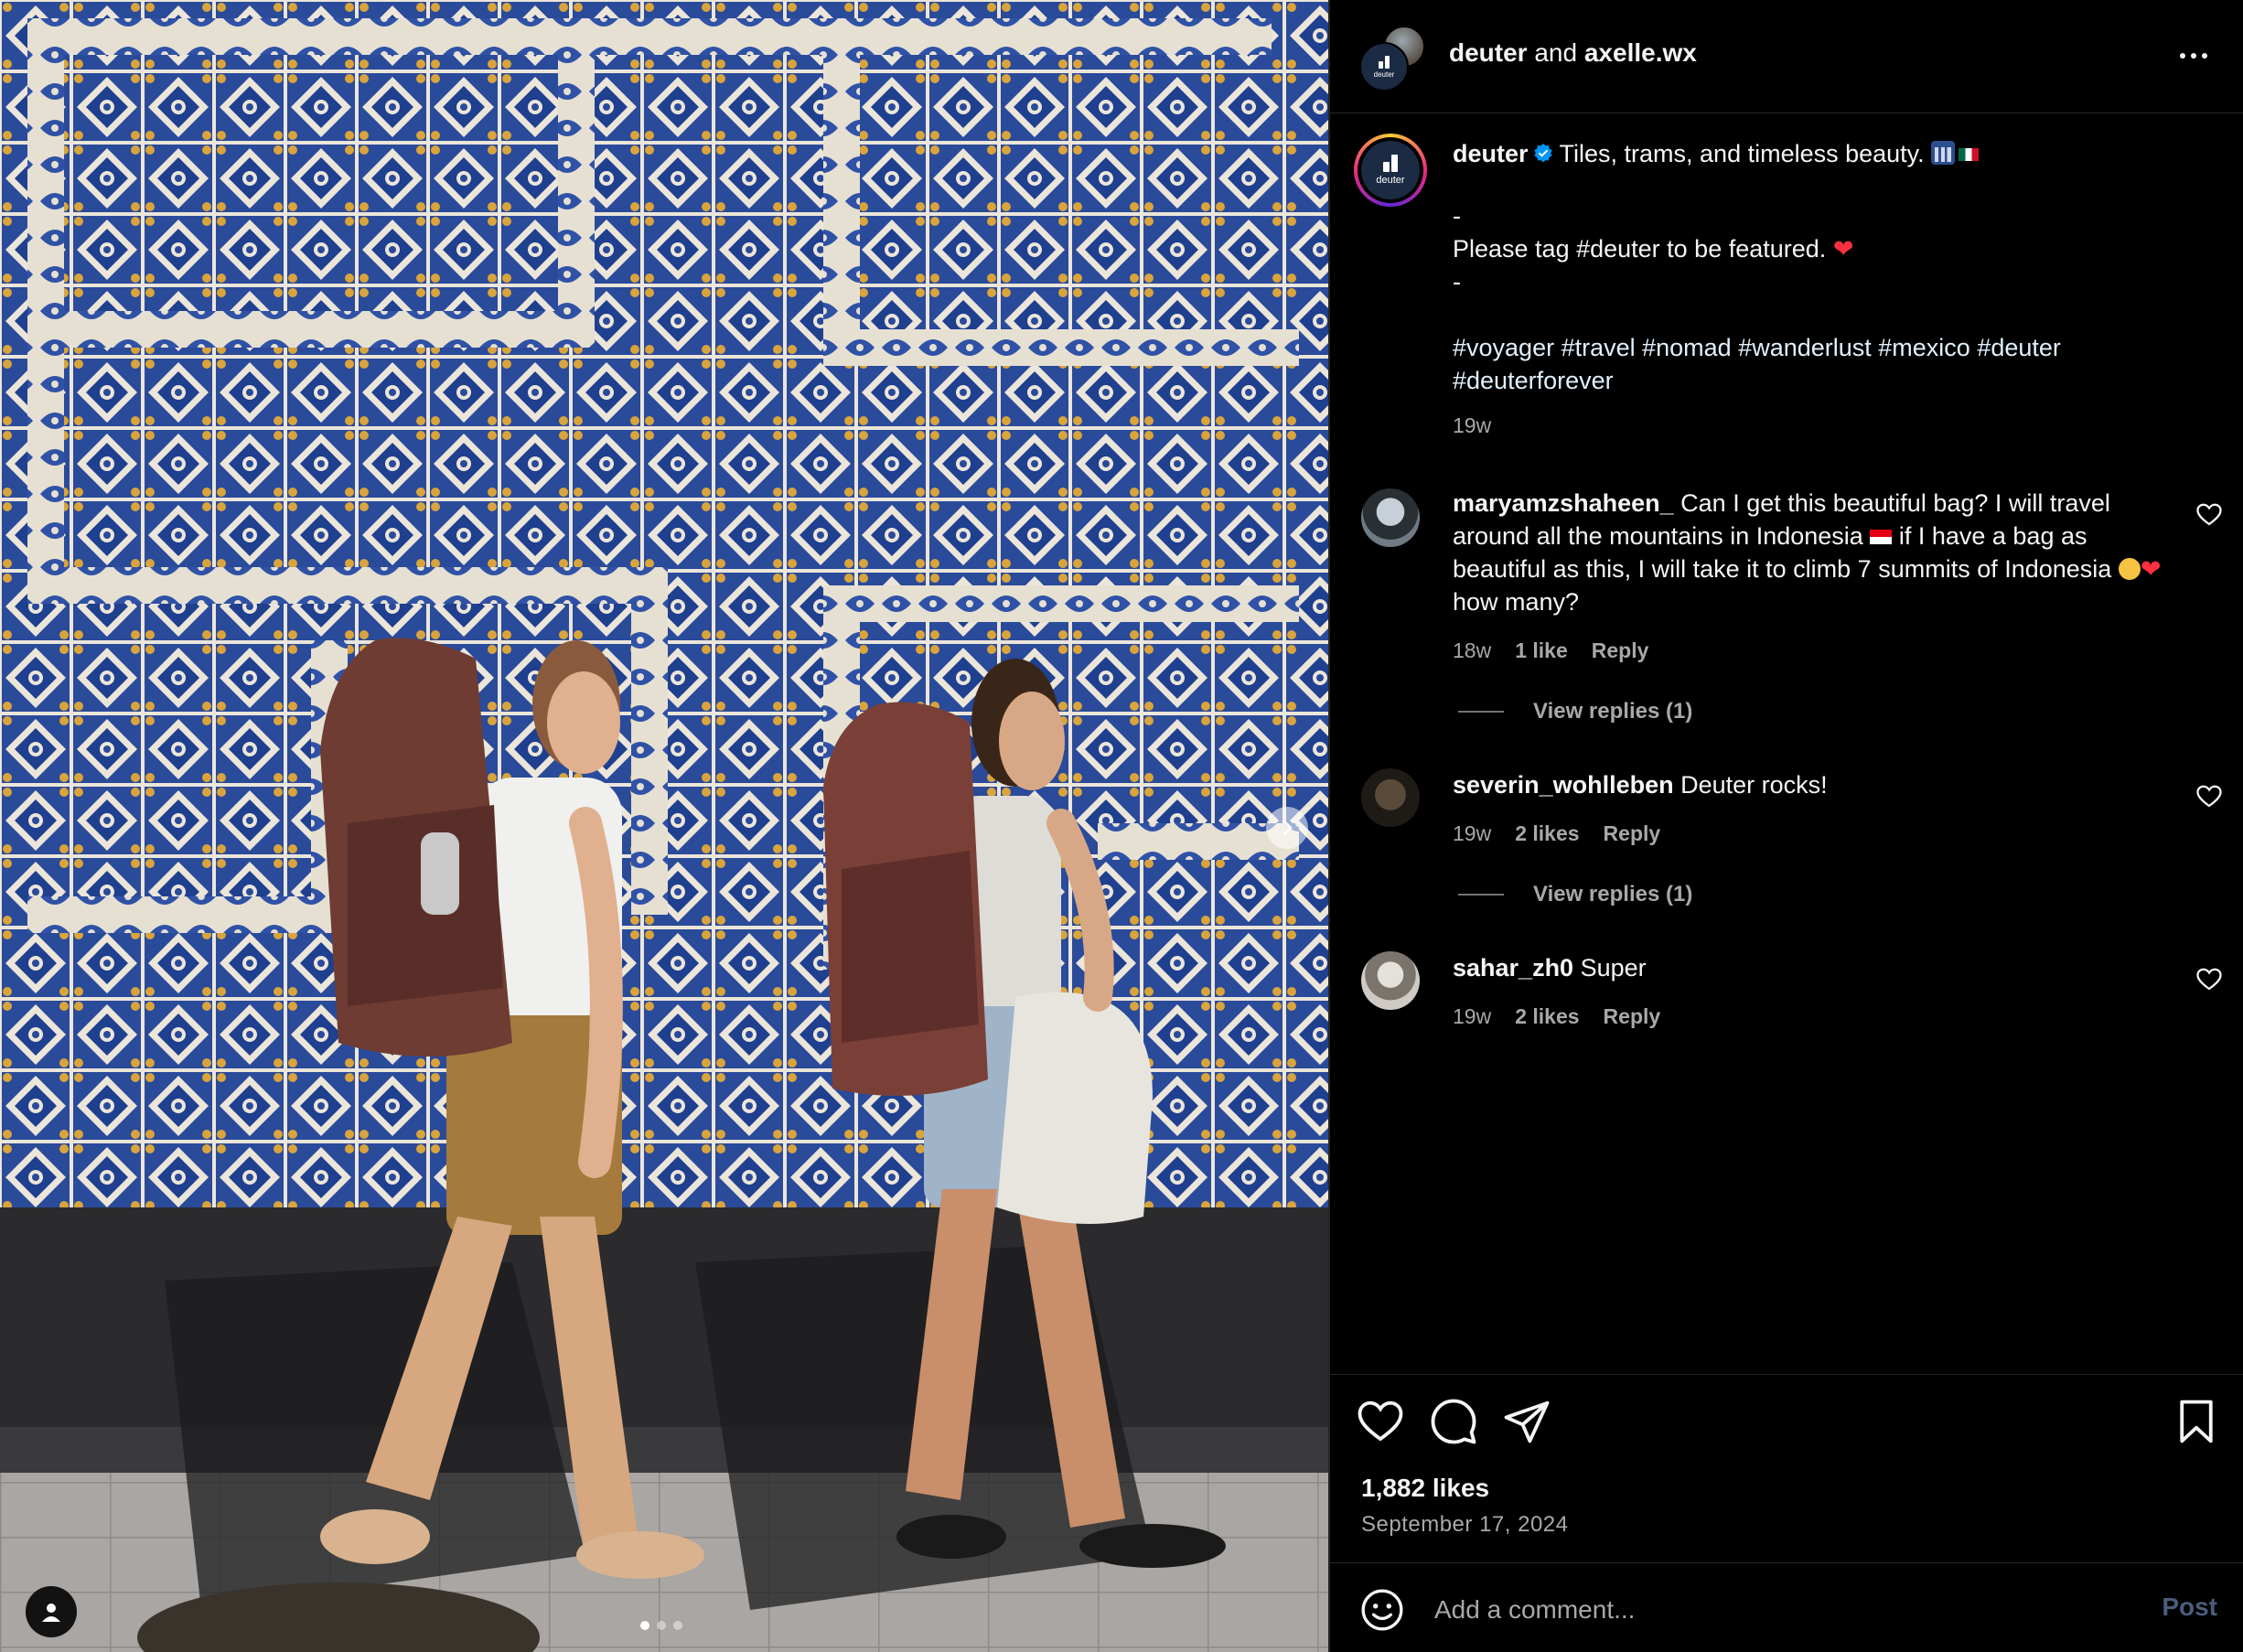 The width and height of the screenshot is (2243, 1652). What do you see at coordinates (2196, 1421) in the screenshot?
I see `bookmark-icon` at bounding box center [2196, 1421].